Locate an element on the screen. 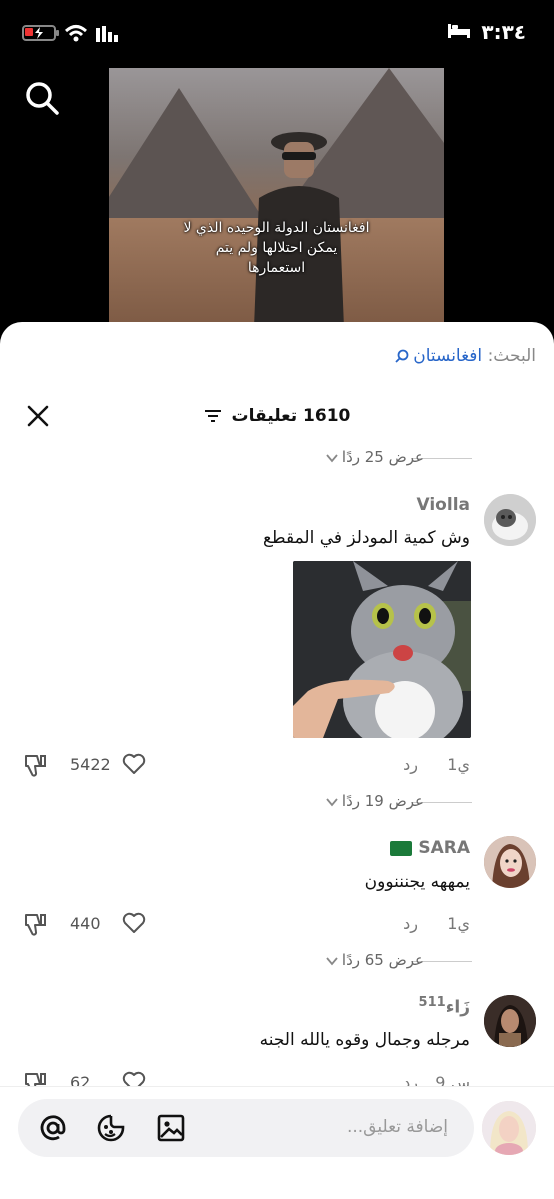 This screenshot has height=1199, width=554. comment-text: يمههه يجنننوون is located at coordinates (417, 882).